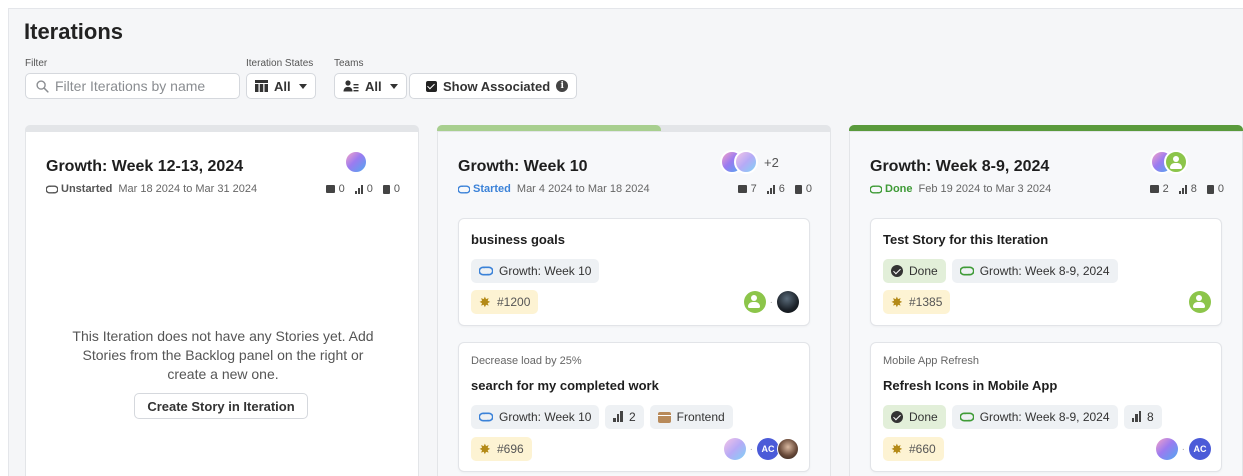  Describe the element at coordinates (79, 189) in the screenshot. I see `state-badge-unstarted: Unstarted` at that location.